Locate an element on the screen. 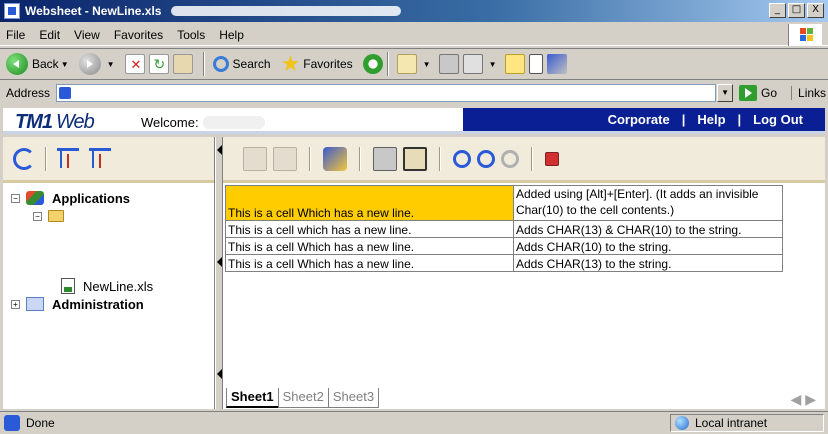 This screenshot has height=434, width=828. zone-label: Local intranet is located at coordinates (731, 423).